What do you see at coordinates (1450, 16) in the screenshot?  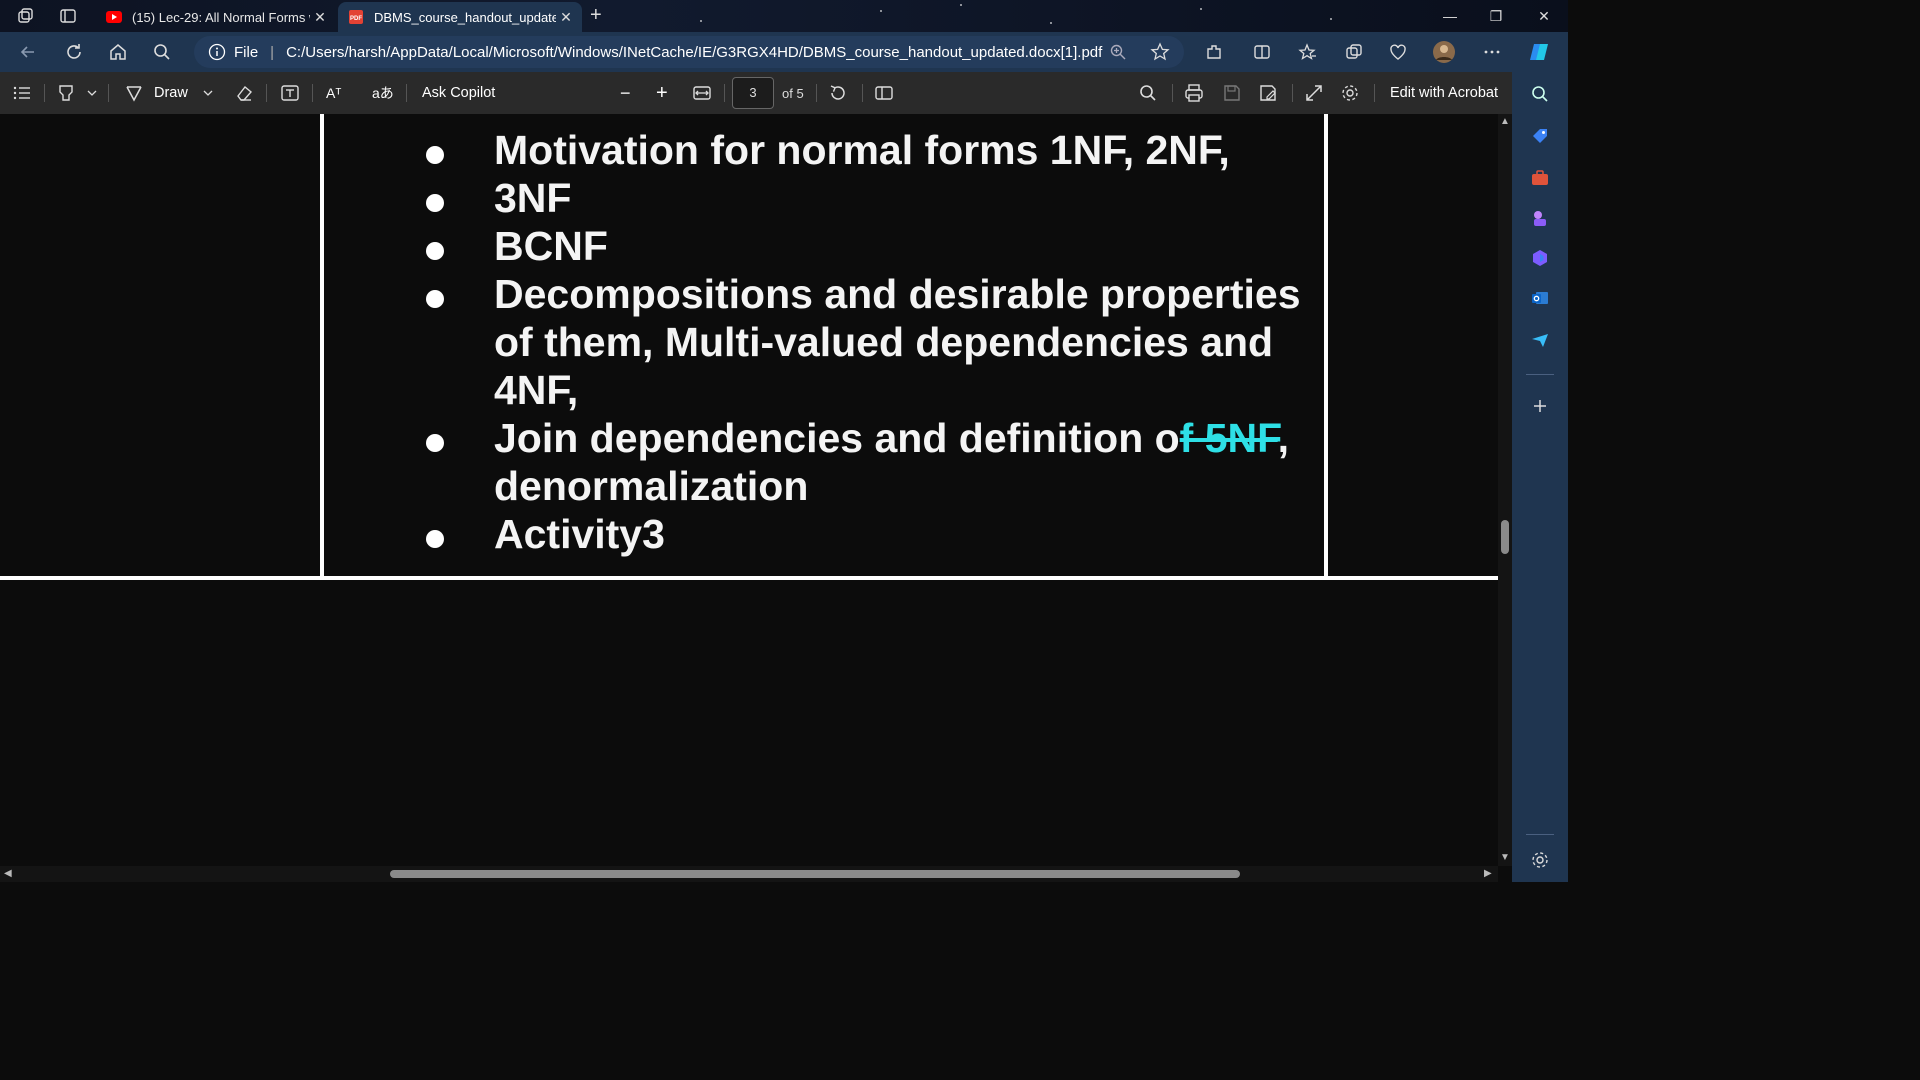 I see `minimize-button: —` at bounding box center [1450, 16].